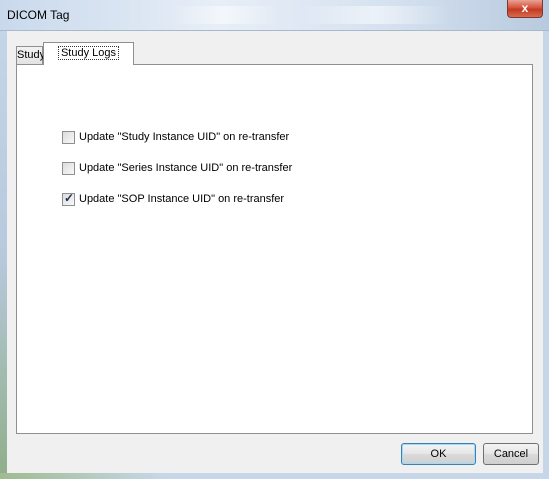 The image size is (549, 479). Describe the element at coordinates (438, 454) in the screenshot. I see `ok-button: OK` at that location.